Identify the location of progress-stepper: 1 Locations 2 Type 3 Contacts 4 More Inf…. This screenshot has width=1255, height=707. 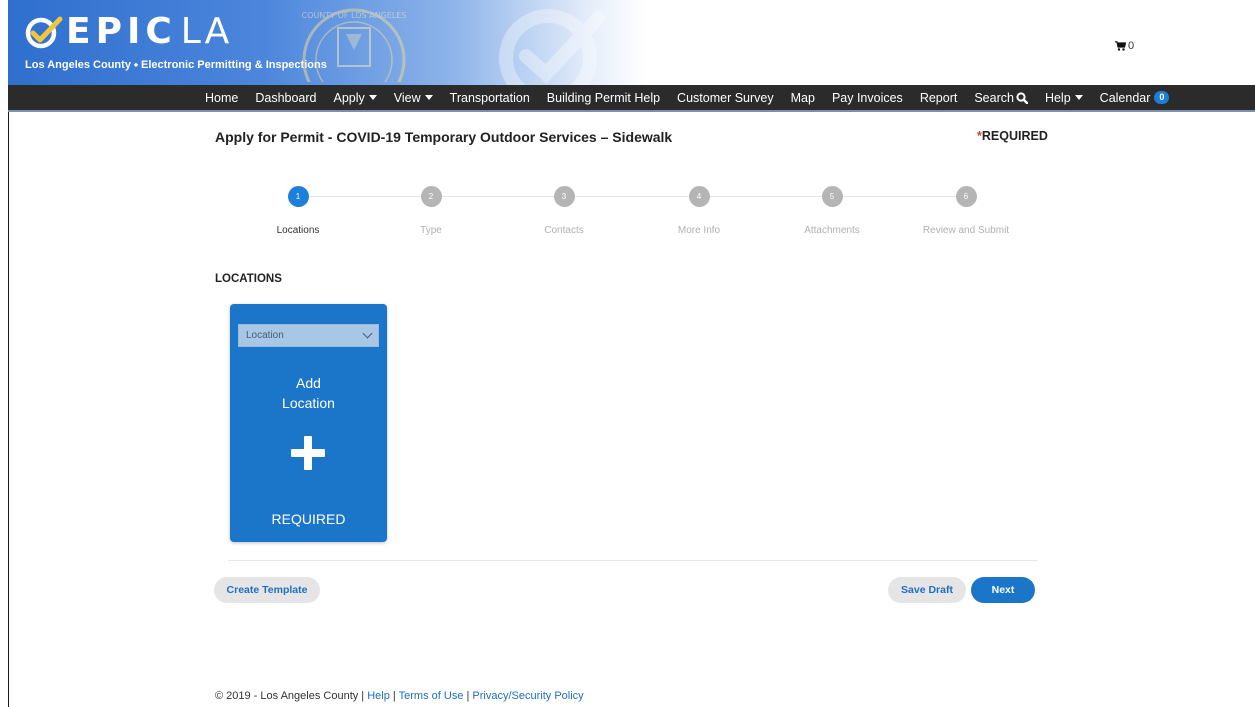
(632, 213).